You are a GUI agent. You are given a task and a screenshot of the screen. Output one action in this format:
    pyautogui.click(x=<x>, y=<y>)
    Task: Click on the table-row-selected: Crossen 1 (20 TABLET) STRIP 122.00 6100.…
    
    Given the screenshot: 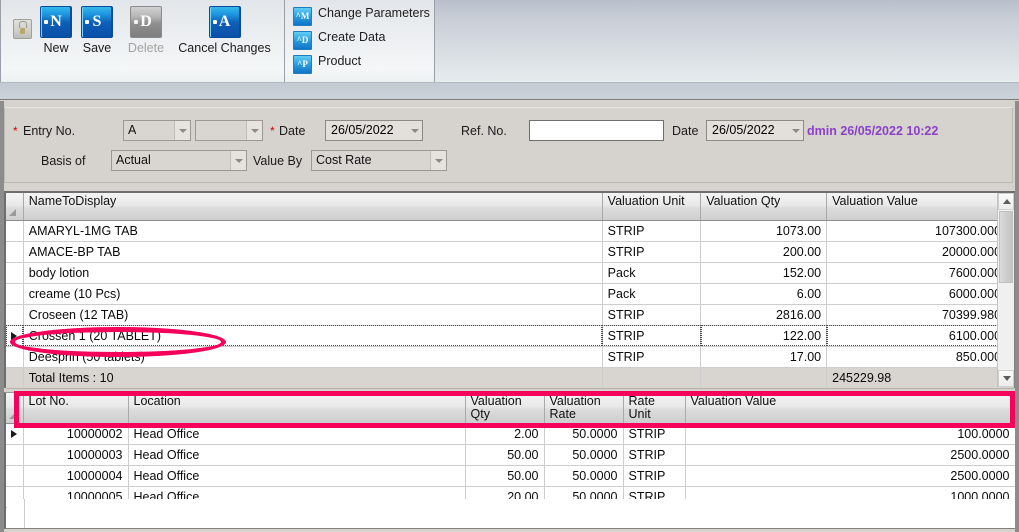 What is the action you would take?
    pyautogui.click(x=510, y=336)
    